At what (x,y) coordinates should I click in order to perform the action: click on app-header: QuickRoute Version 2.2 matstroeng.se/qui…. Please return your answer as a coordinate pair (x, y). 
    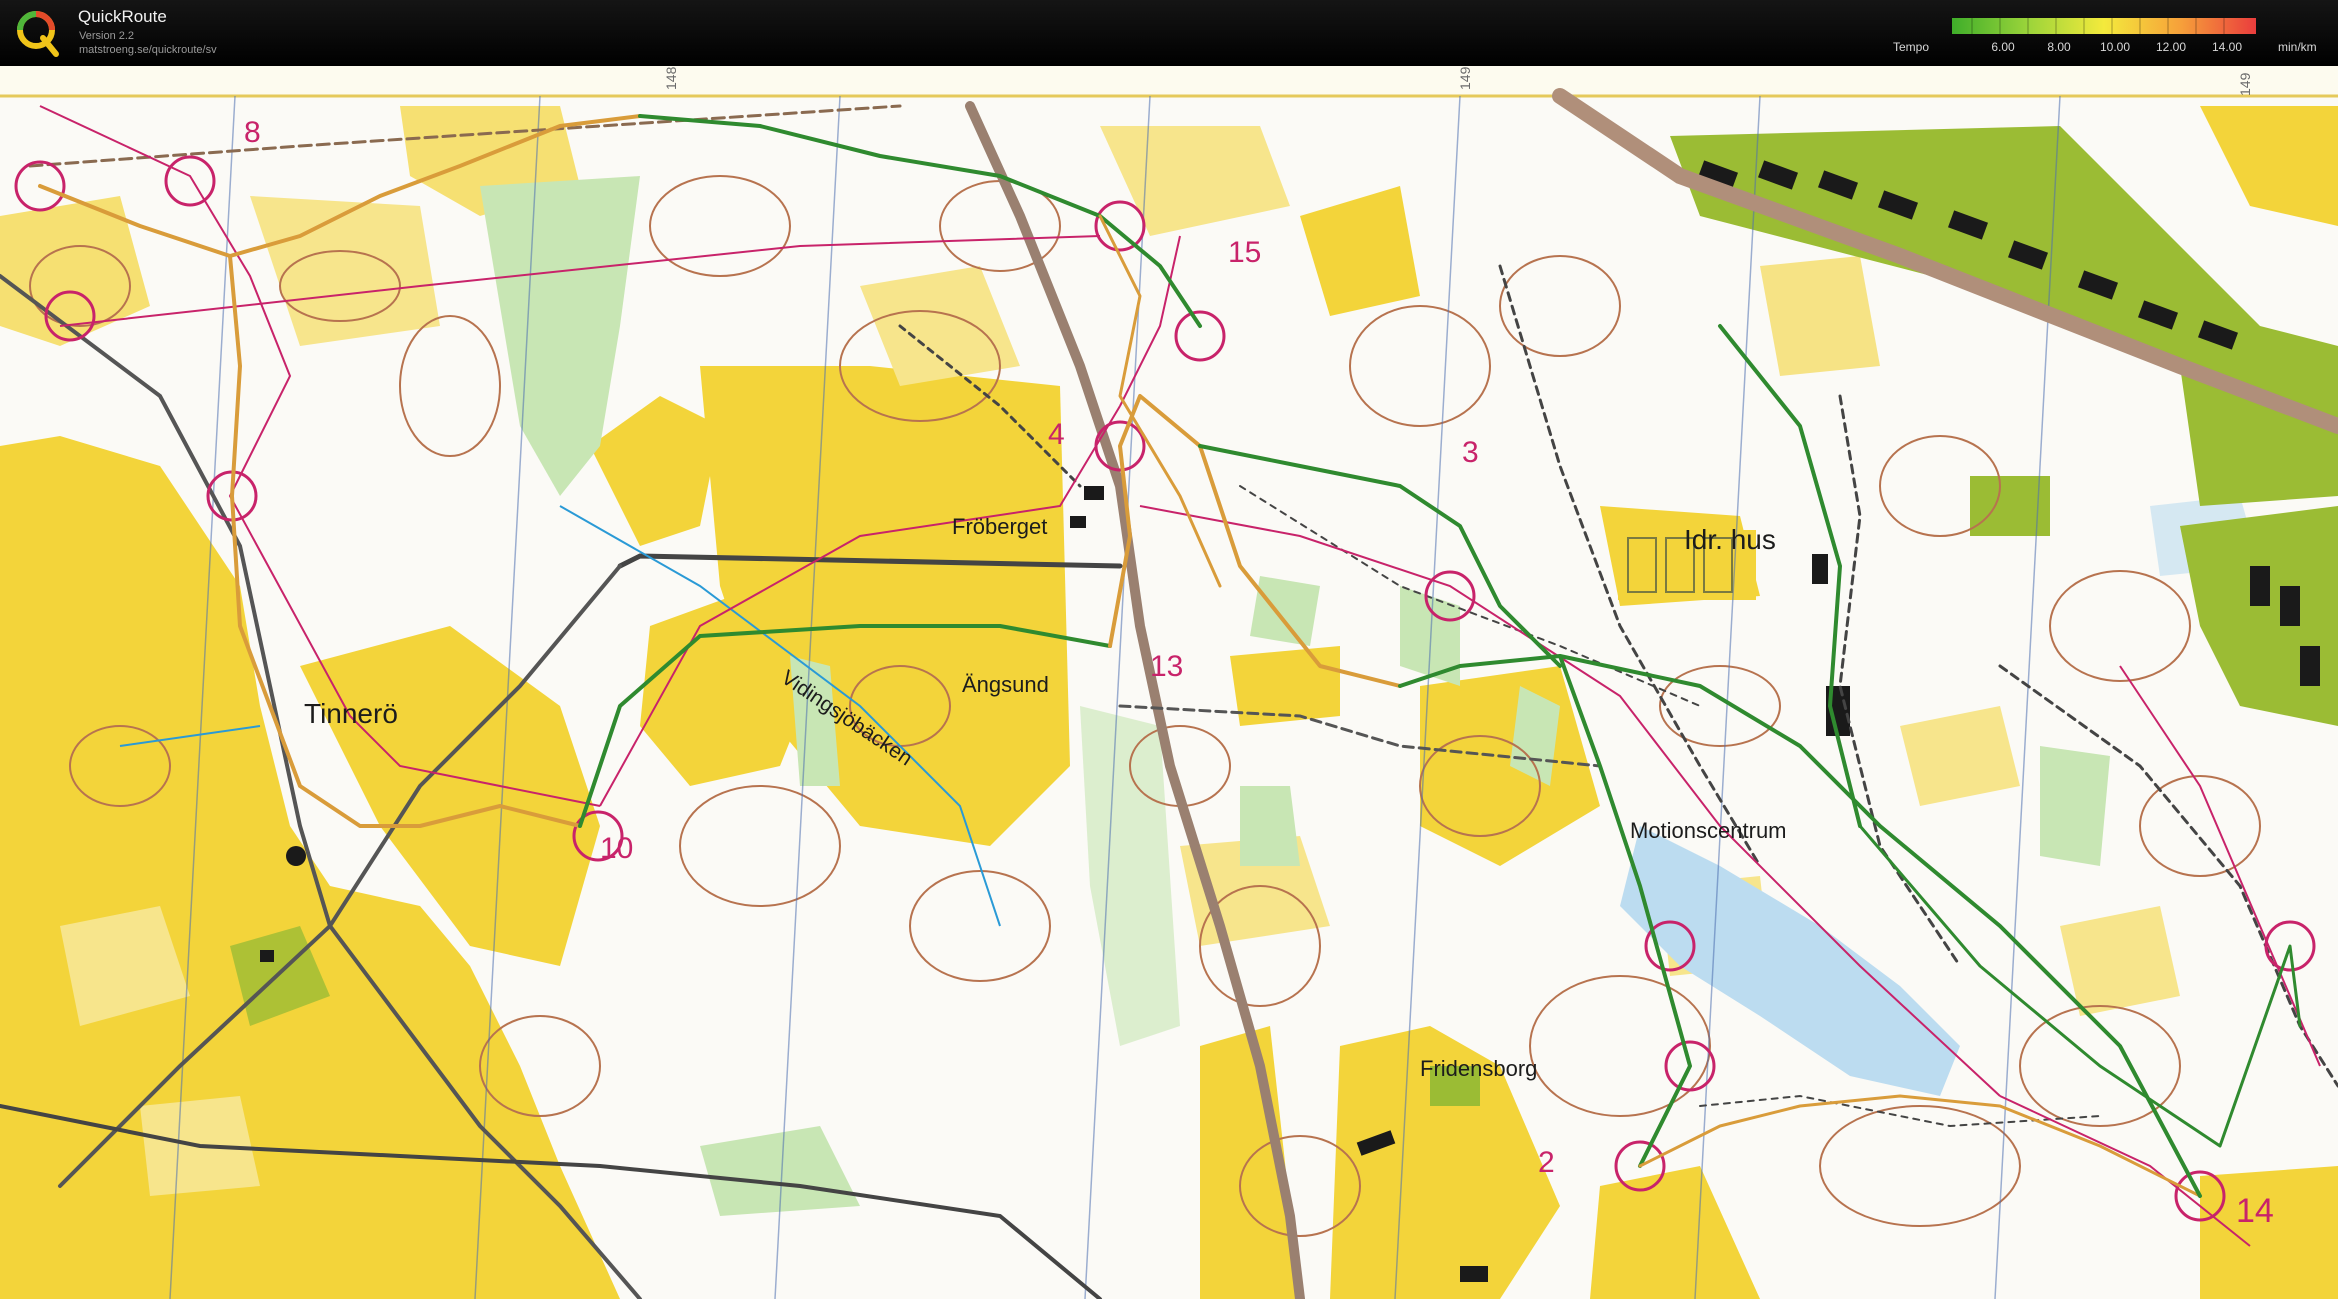
    Looking at the image, I should click on (1169, 33).